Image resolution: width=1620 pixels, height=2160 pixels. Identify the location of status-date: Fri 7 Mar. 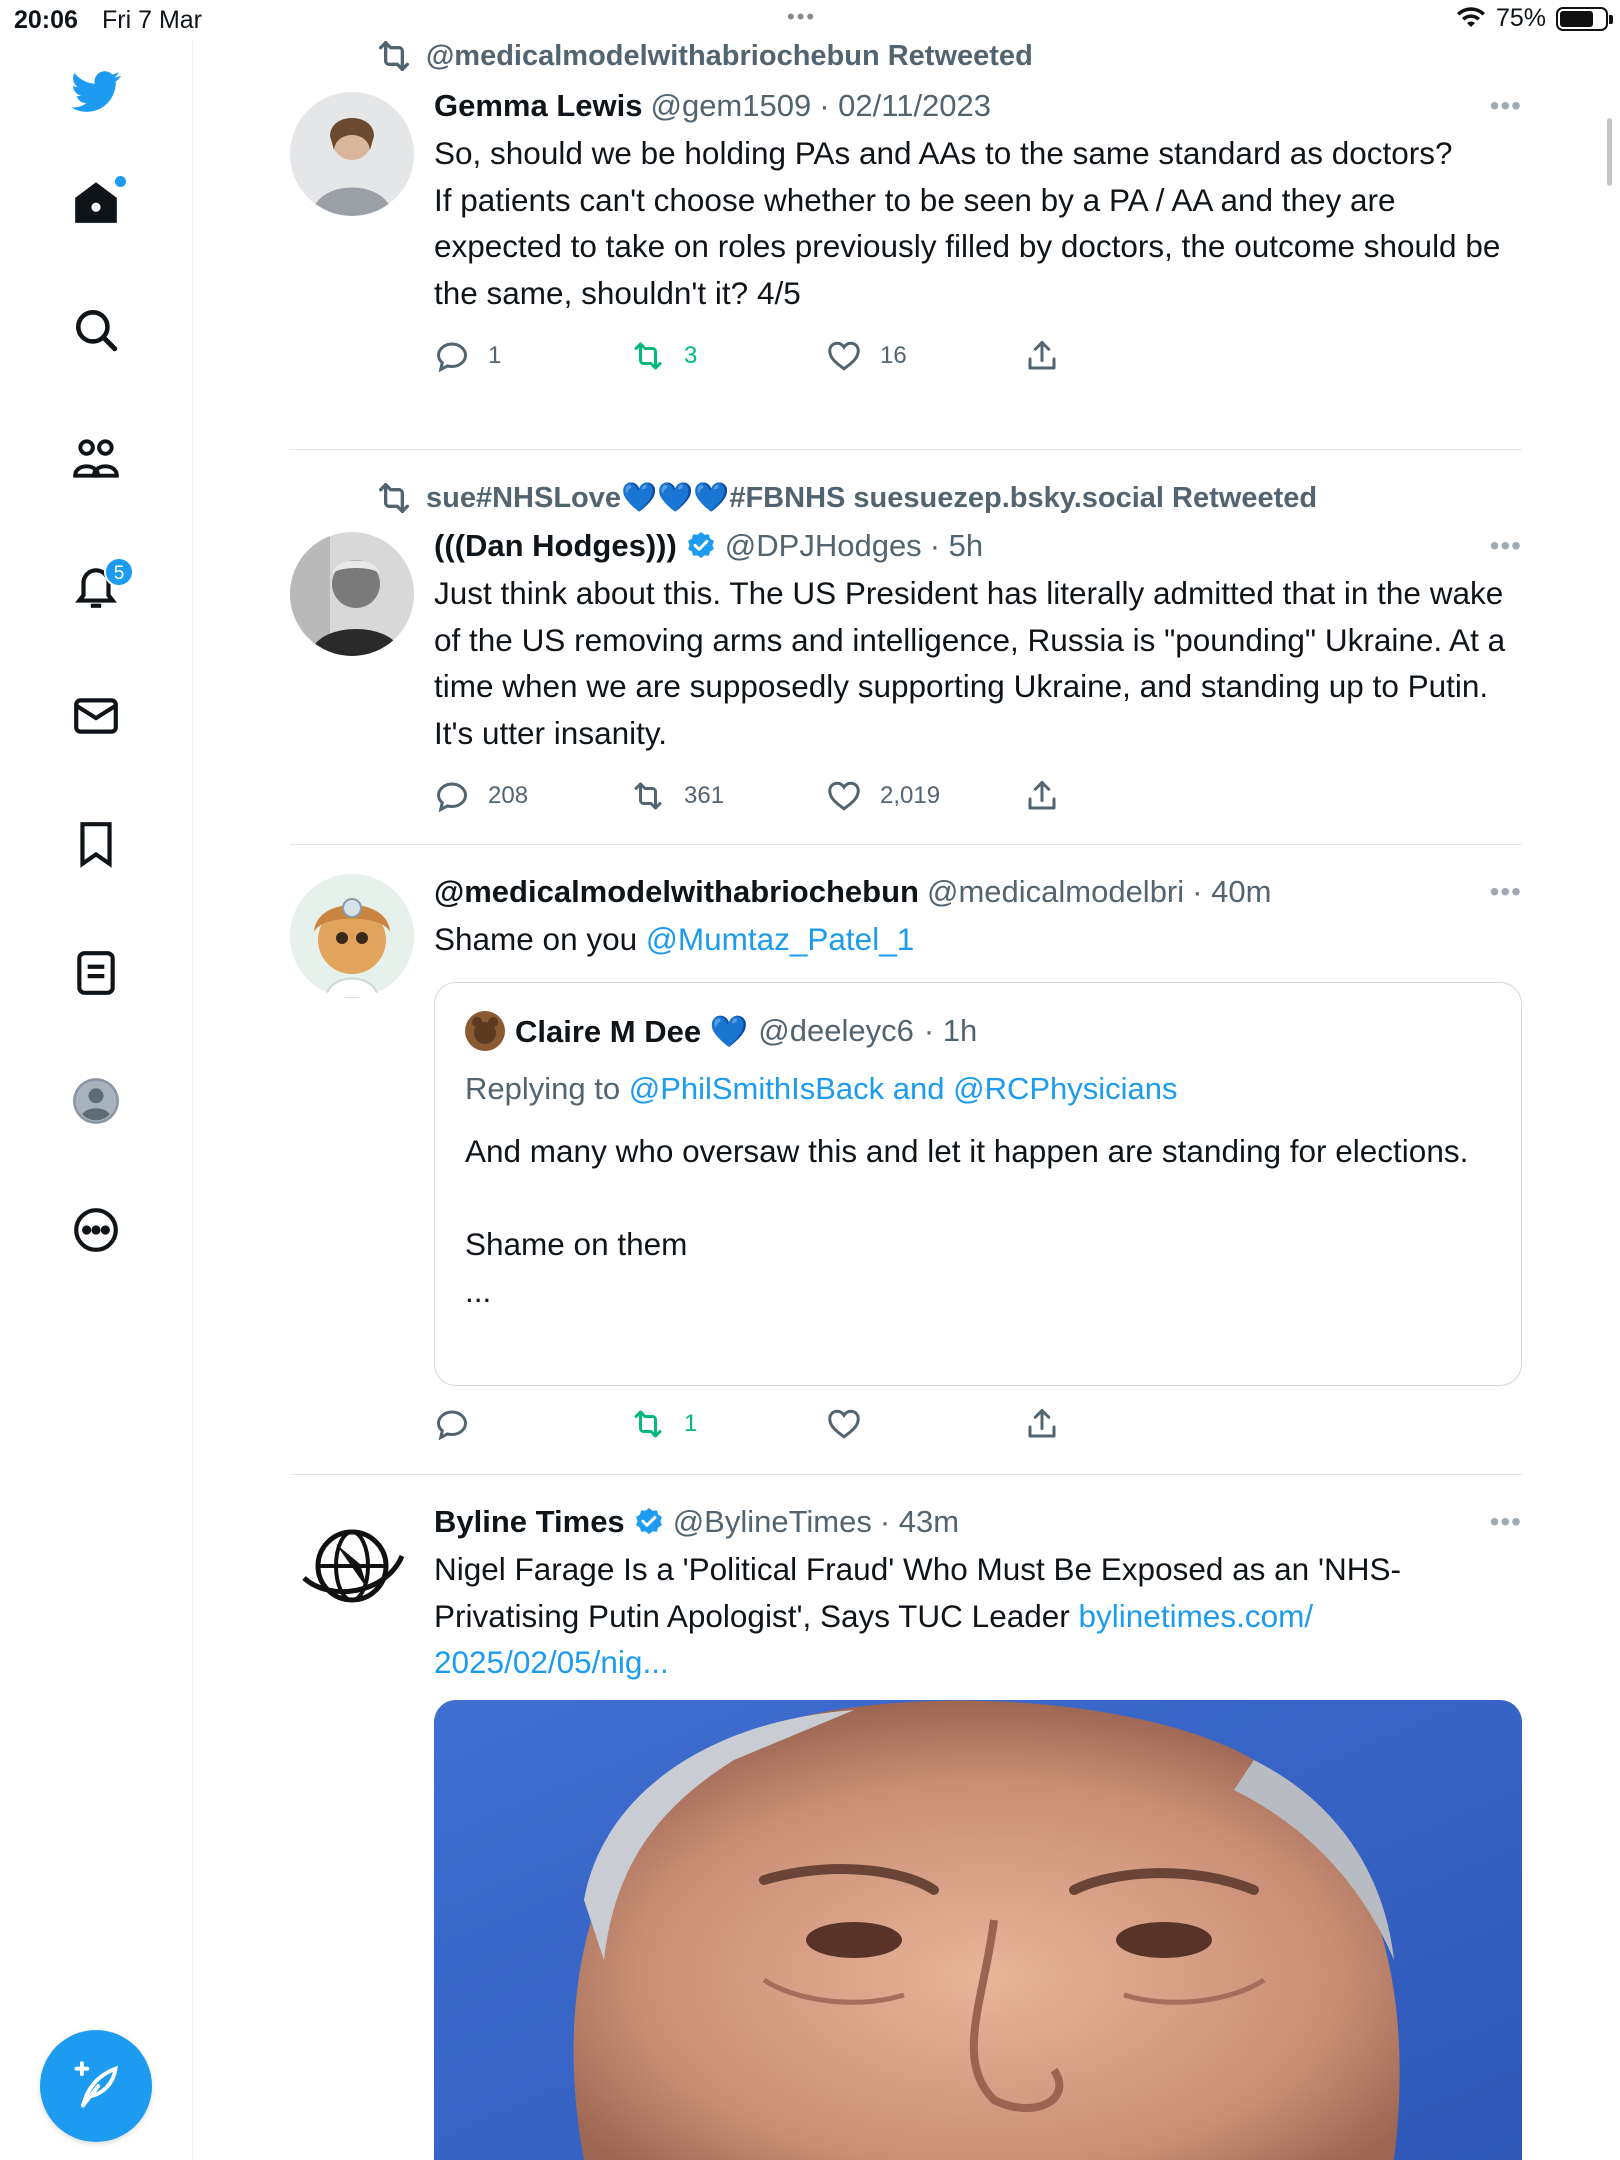
(152, 20).